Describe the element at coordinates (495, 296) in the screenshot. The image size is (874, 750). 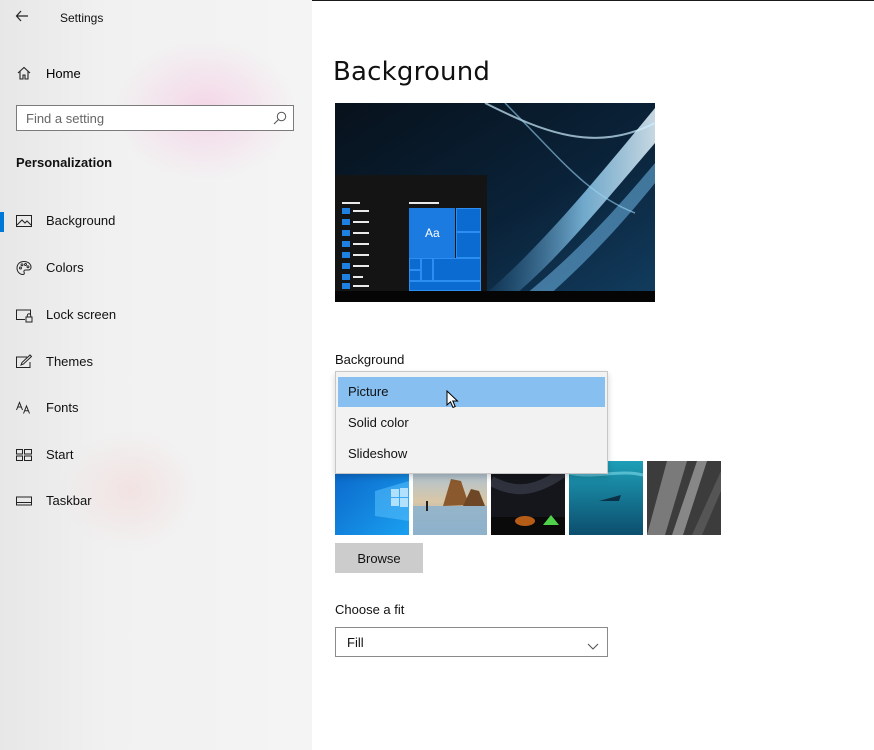
I see `preview-taskbar` at that location.